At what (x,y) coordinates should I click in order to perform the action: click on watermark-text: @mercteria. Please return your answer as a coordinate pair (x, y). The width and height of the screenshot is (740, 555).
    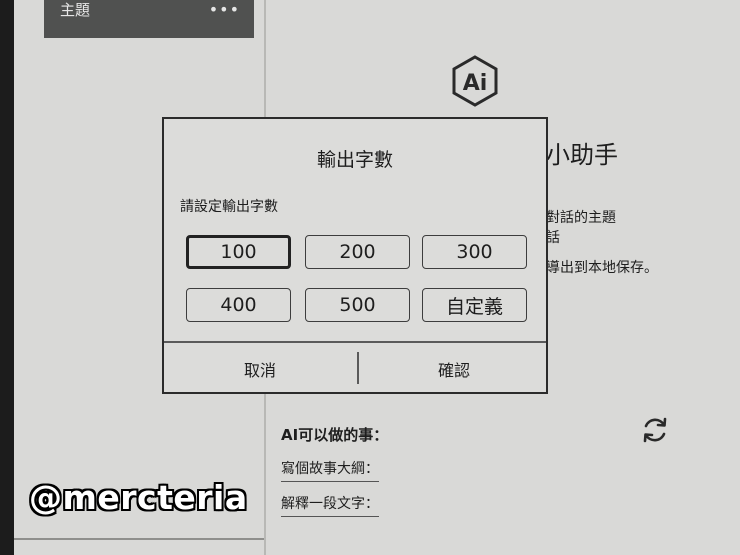
    Looking at the image, I should click on (138, 497).